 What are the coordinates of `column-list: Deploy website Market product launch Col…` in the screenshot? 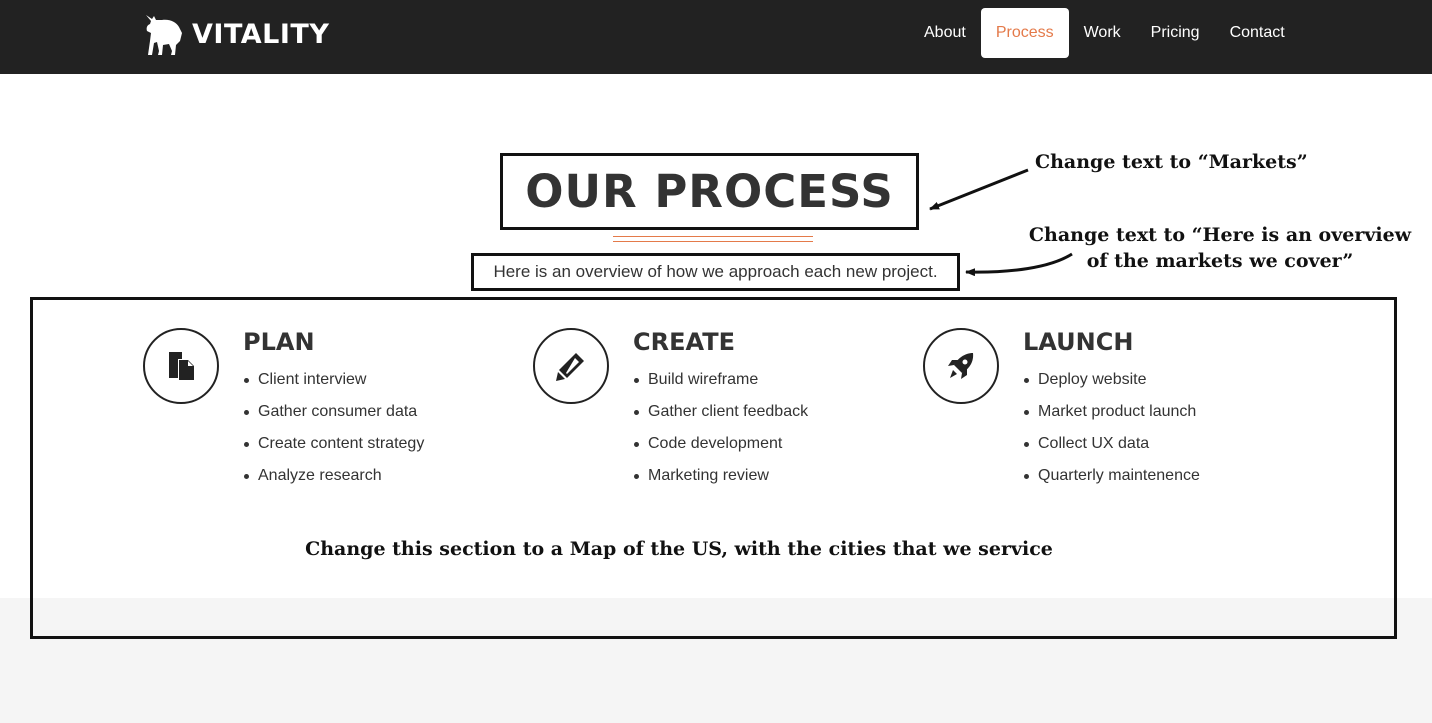 It's located at (1111, 434).